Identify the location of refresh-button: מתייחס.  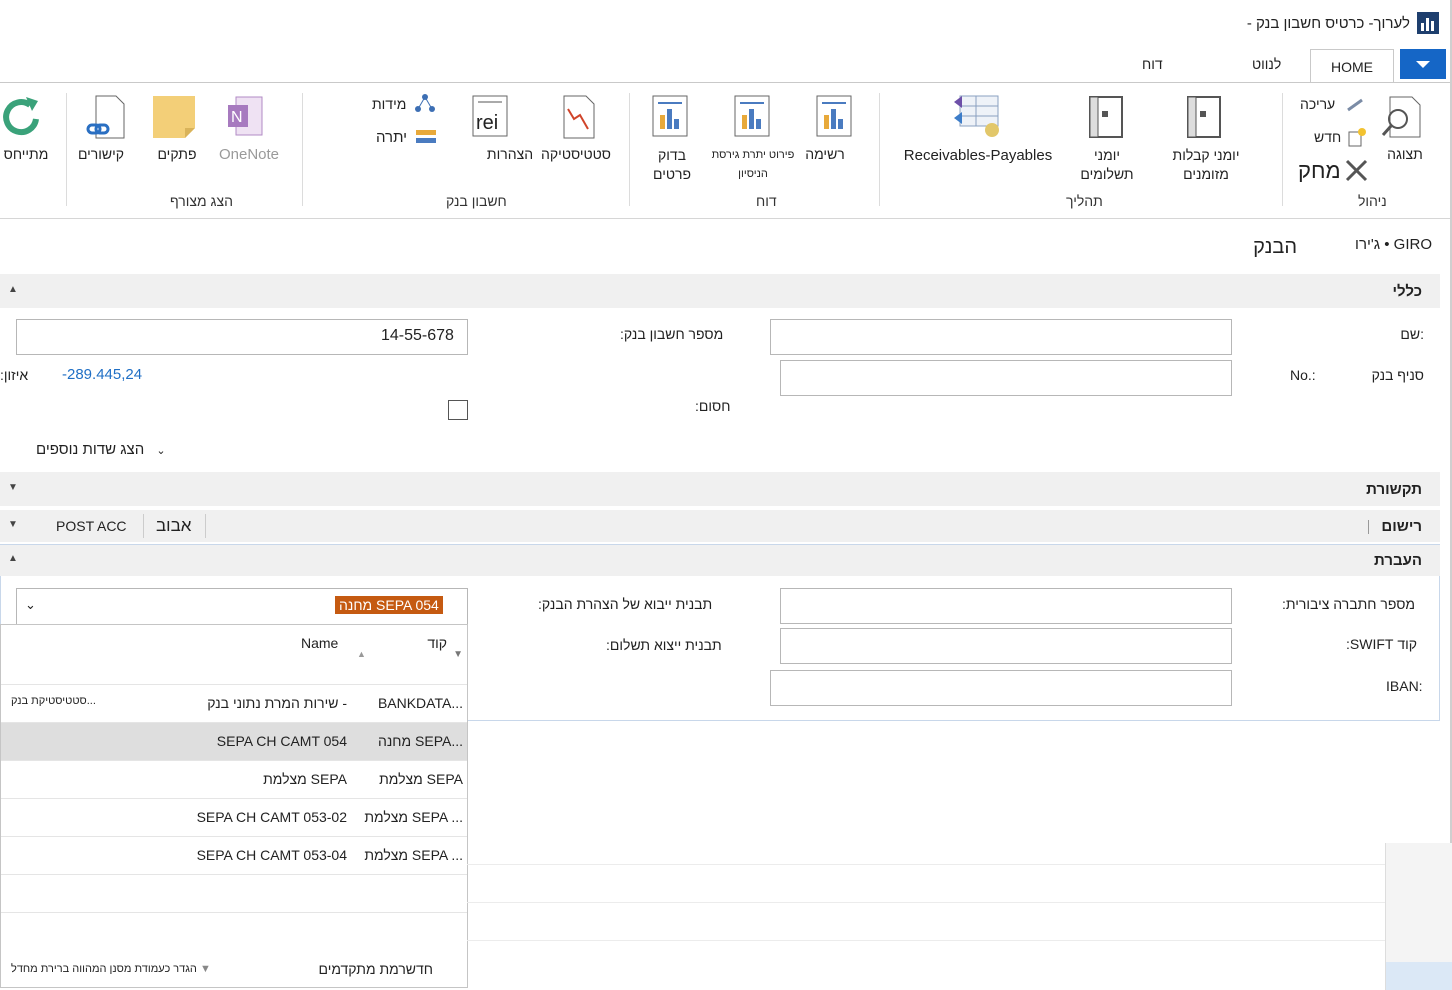
(26, 154).